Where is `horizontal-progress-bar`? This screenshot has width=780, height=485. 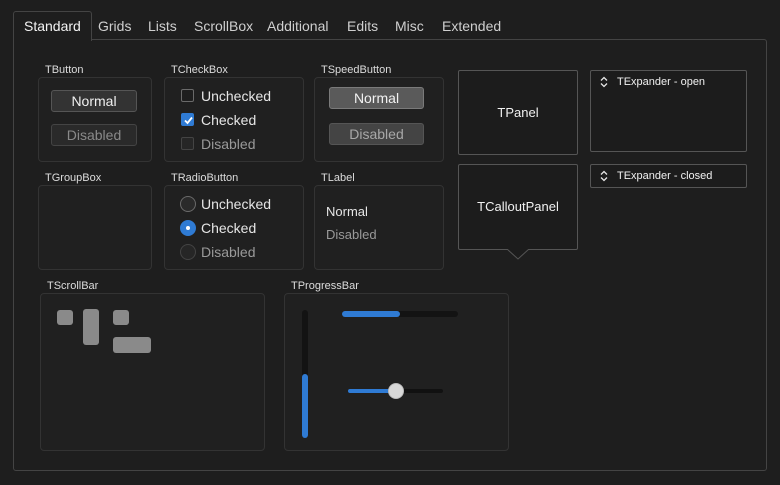
horizontal-progress-bar is located at coordinates (400, 314).